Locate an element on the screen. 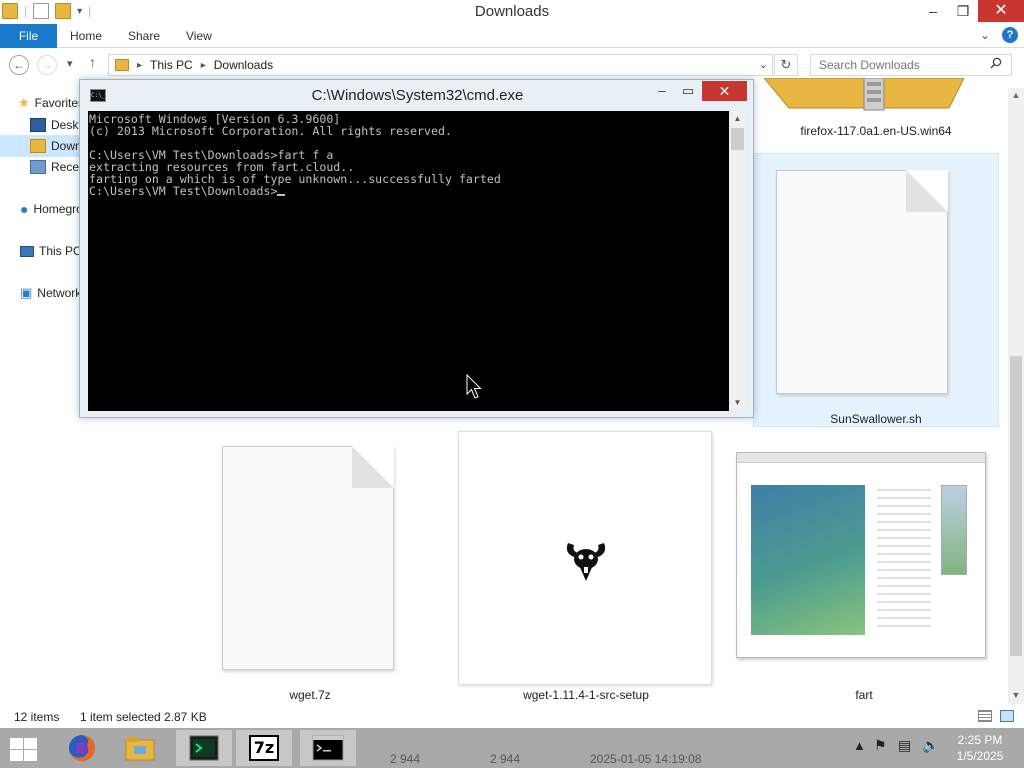 The width and height of the screenshot is (1024, 768). action-center-flag-icon: ⚑ is located at coordinates (880, 745).